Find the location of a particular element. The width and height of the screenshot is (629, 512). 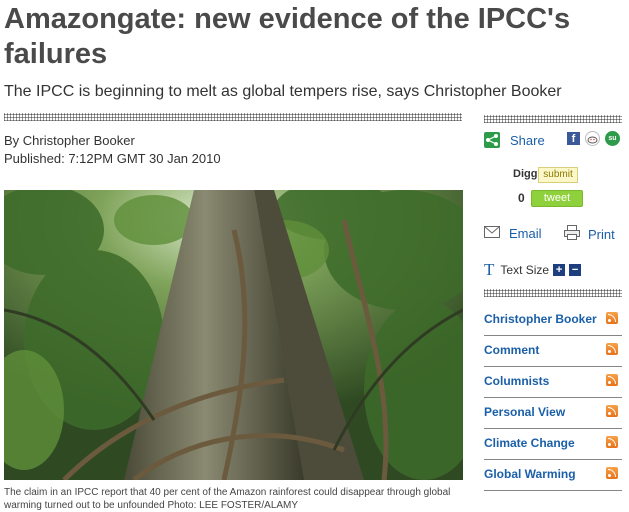

tweet-count: 0 is located at coordinates (521, 198).